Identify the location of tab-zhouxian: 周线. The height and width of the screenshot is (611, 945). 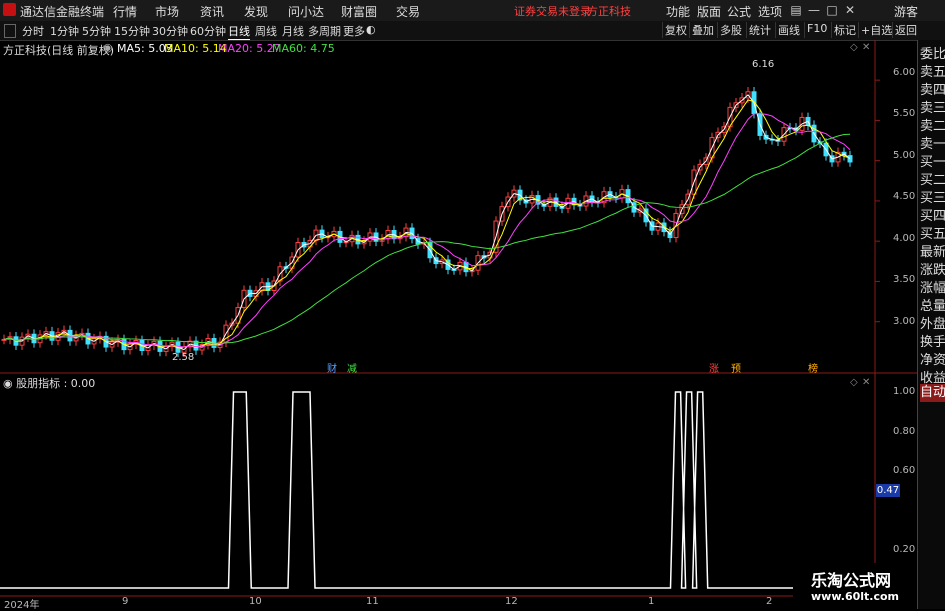
(266, 31).